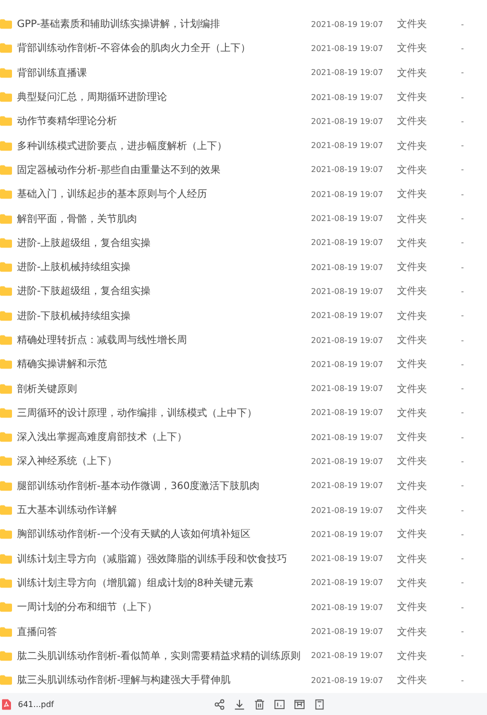 The image size is (487, 715). I want to click on file-name: 基础入门，训练起步的基本原则与个人经历, so click(112, 194).